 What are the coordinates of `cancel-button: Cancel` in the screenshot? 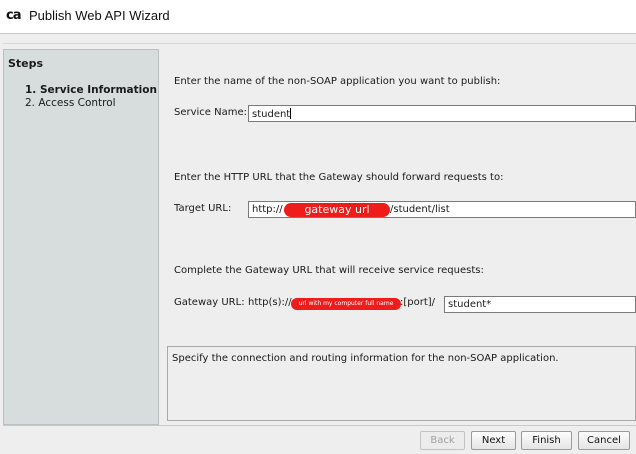 It's located at (604, 440).